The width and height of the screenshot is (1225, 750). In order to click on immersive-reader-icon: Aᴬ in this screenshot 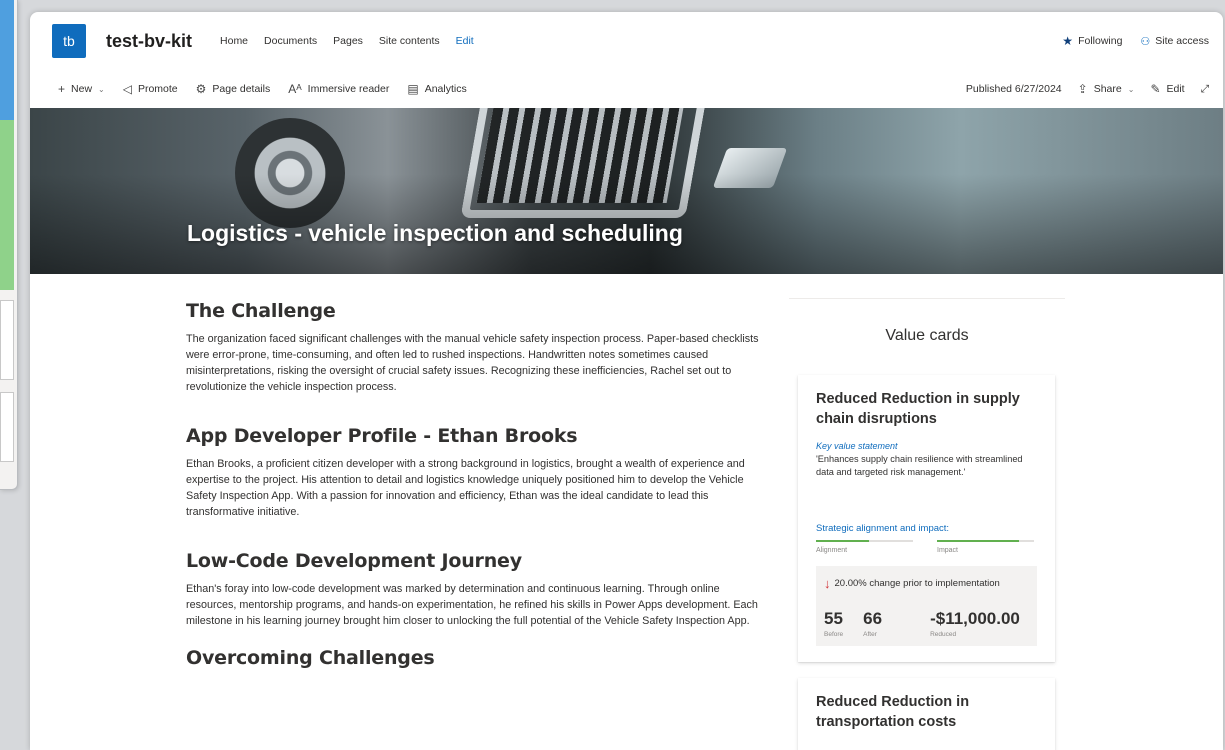, I will do `click(295, 89)`.